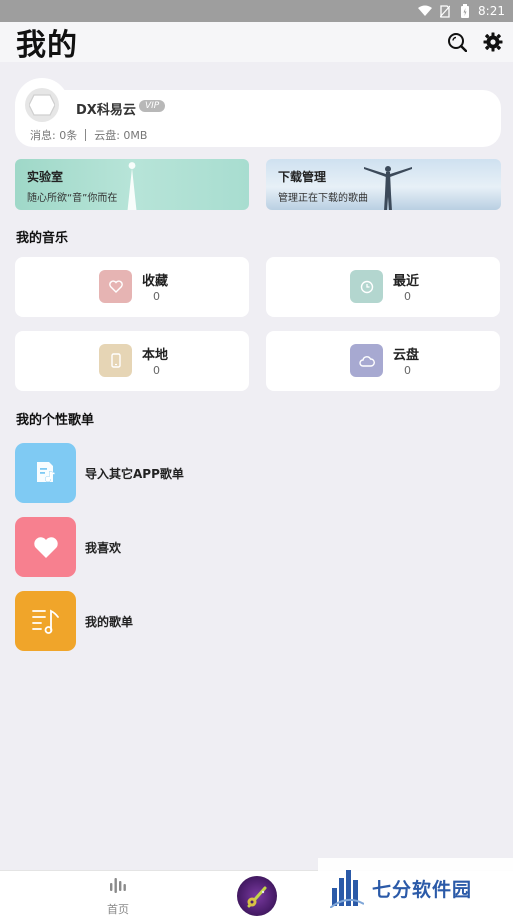  I want to click on playlist-label: 我的歌单, so click(109, 622).